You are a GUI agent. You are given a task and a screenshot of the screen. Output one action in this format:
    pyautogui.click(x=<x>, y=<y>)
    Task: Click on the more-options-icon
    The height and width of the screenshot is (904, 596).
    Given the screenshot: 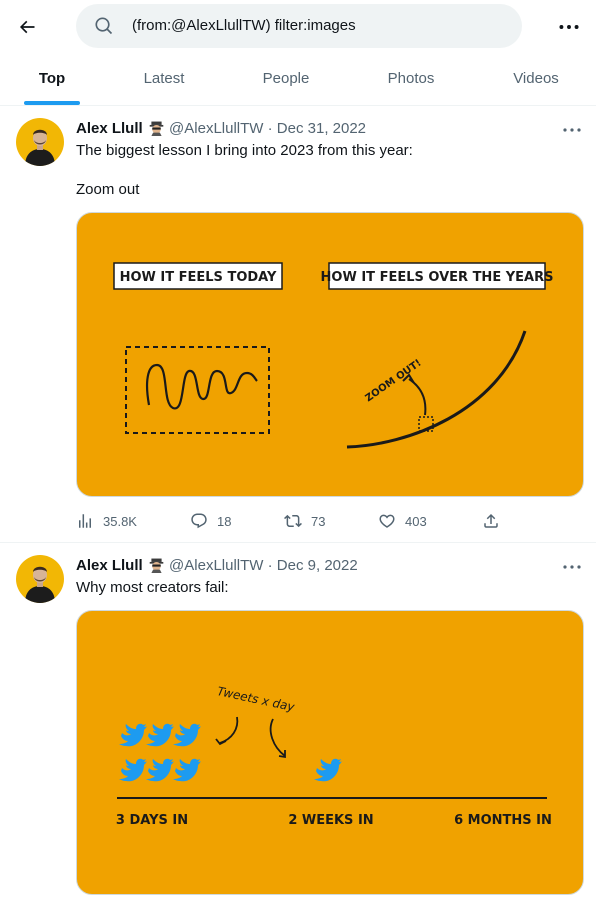 What is the action you would take?
    pyautogui.click(x=569, y=27)
    